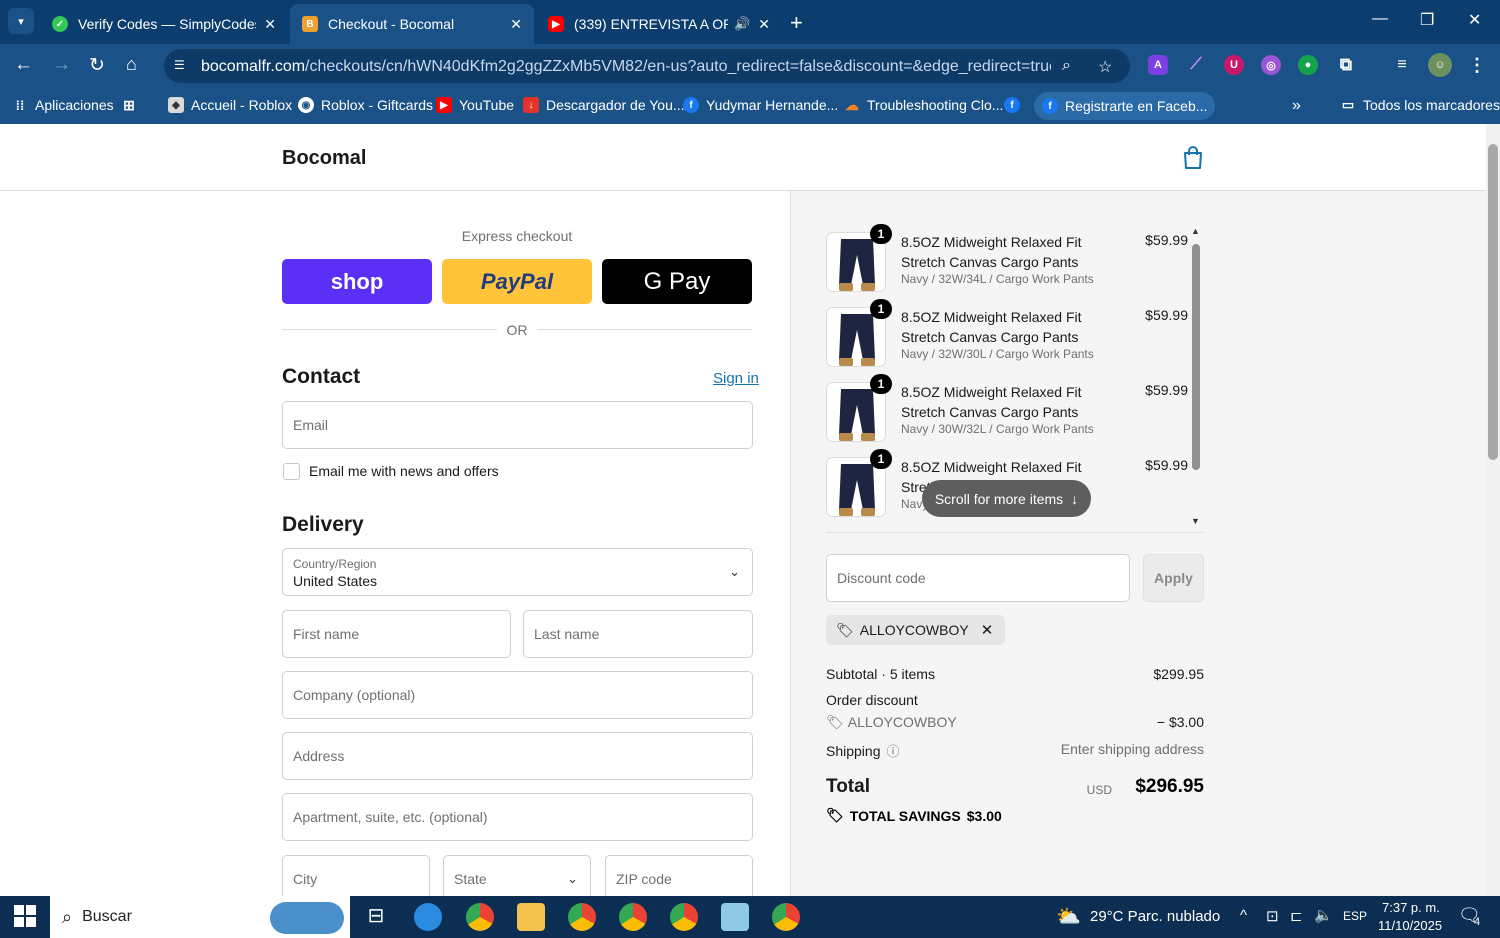 The image size is (1500, 938). I want to click on bookmark-youtube: ▶ YouTube, so click(475, 105).